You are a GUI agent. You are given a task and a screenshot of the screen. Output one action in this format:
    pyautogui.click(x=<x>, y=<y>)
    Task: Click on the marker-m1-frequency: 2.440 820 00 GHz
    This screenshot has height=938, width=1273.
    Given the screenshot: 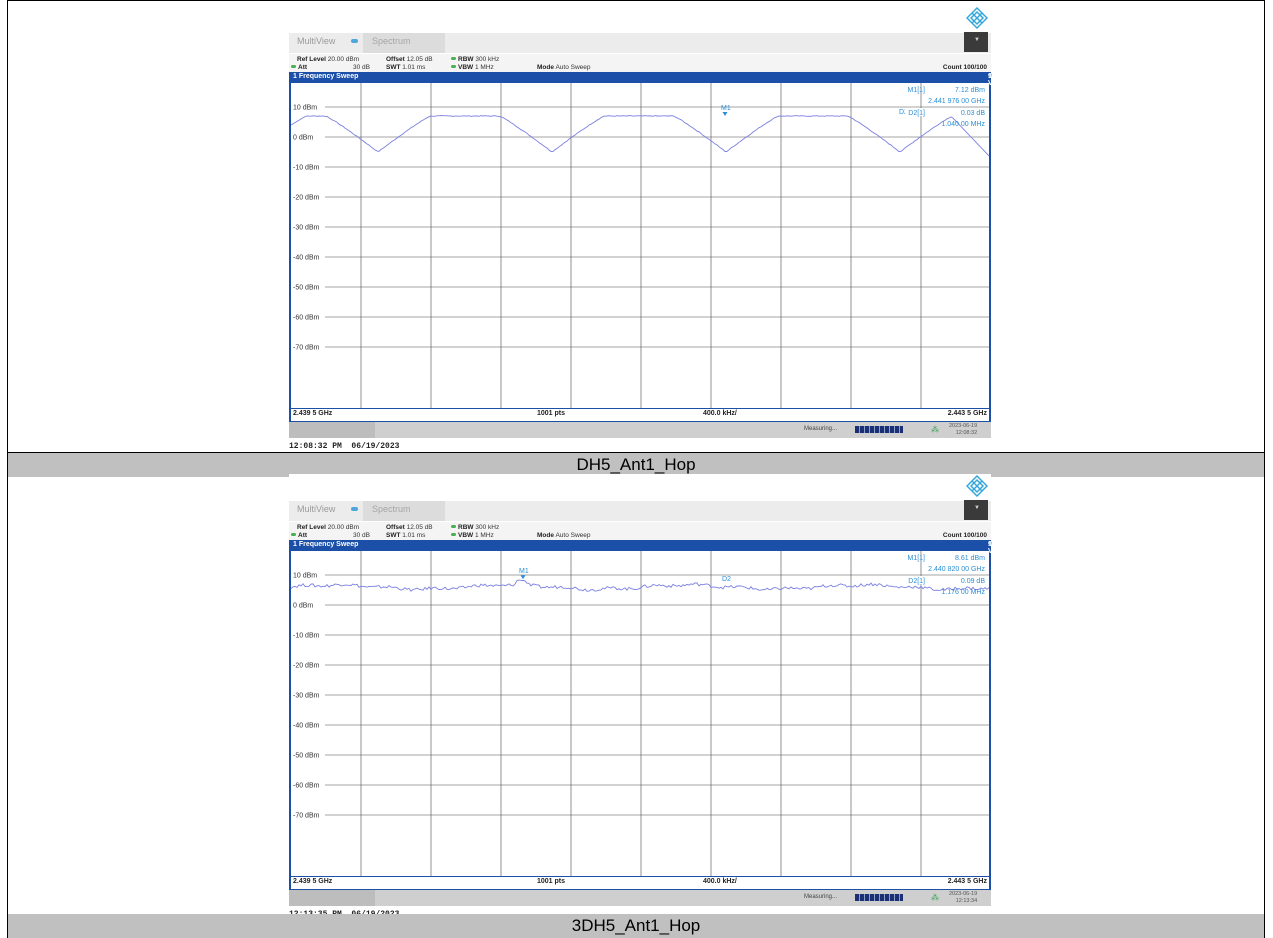 What is the action you would take?
    pyautogui.click(x=956, y=569)
    